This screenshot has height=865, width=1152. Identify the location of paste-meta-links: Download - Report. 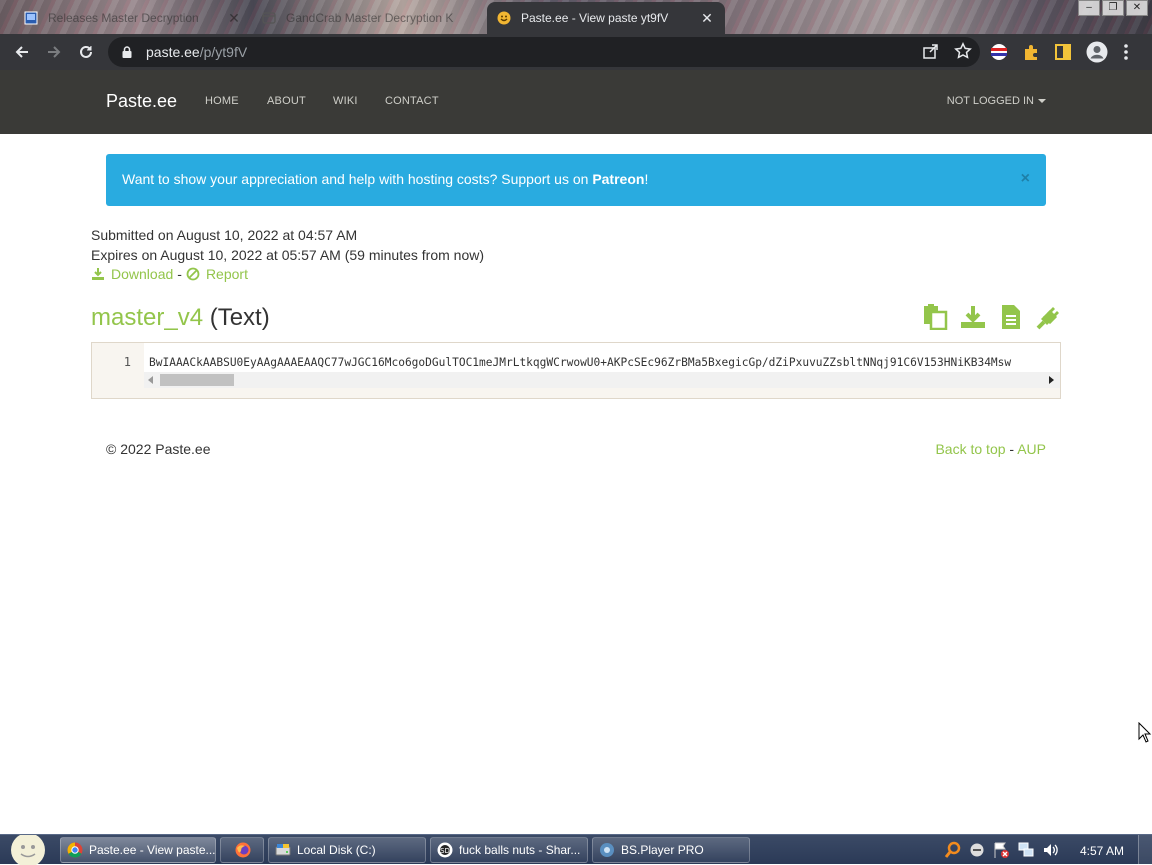
(169, 274).